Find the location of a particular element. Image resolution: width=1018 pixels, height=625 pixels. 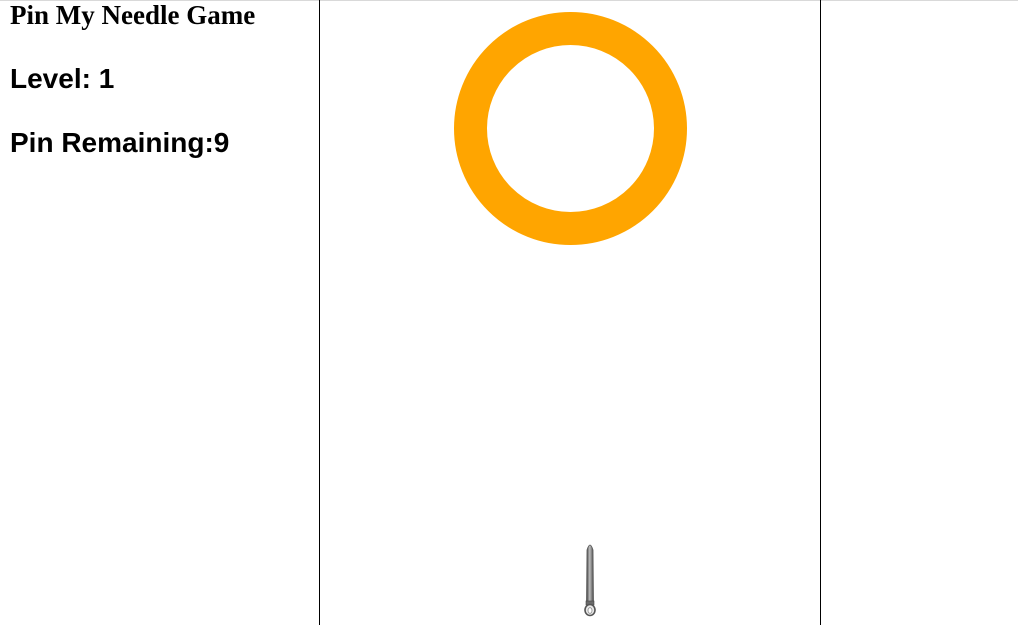

pins-remaining-value: 9 is located at coordinates (221, 142).